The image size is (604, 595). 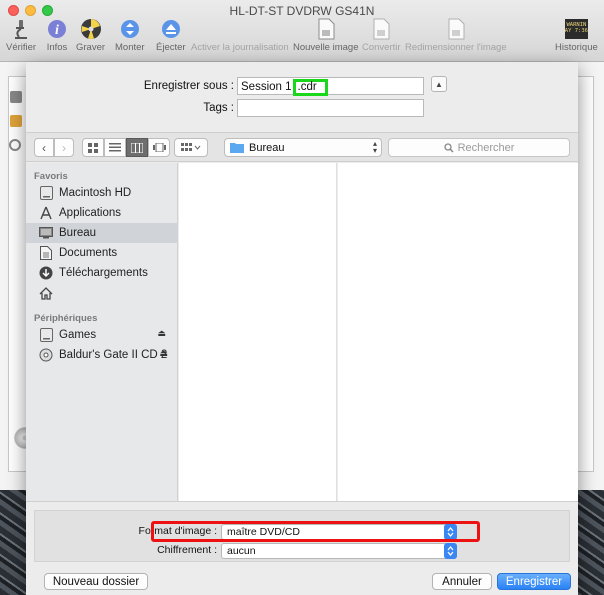 What do you see at coordinates (102, 335) in the screenshot?
I see `sidebar-item-games: Games ⏏` at bounding box center [102, 335].